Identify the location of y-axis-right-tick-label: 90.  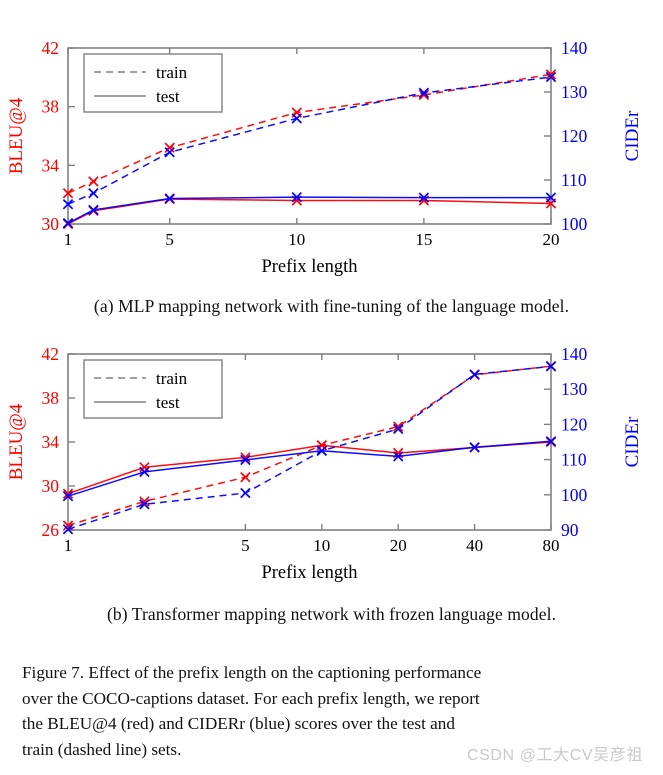
(570, 530).